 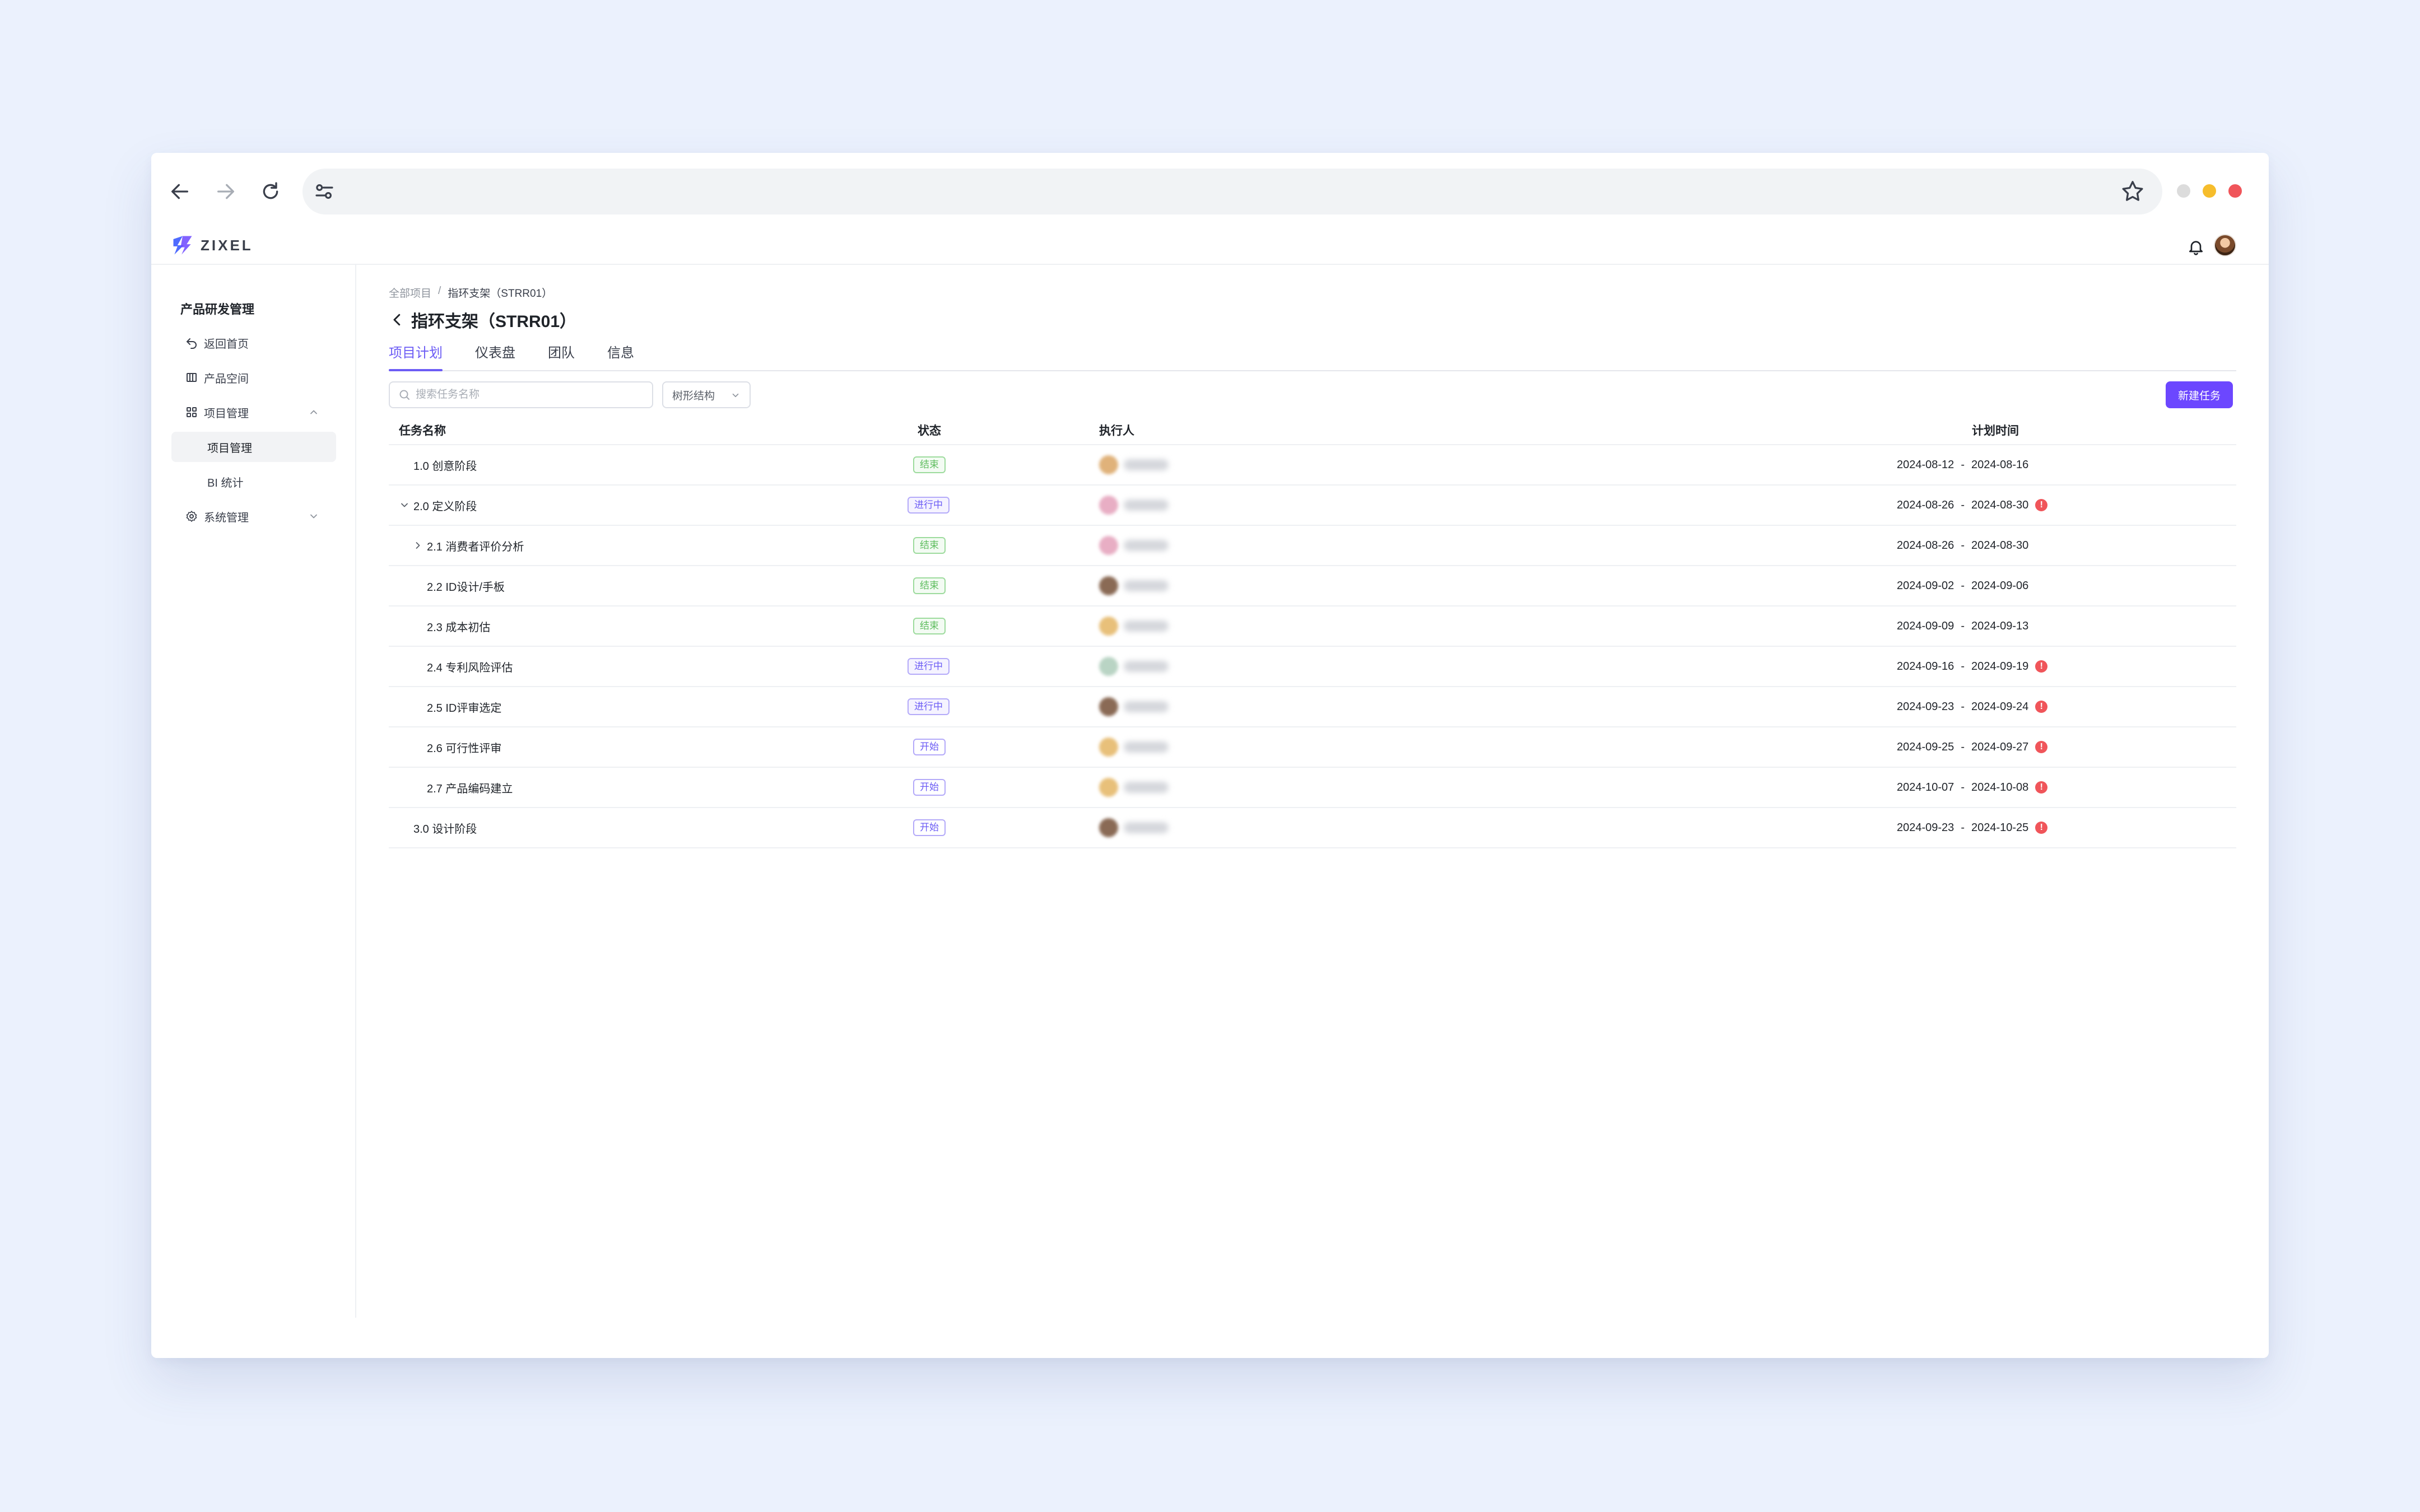 I want to click on sidebar-item-label: 产品空间, so click(x=227, y=379).